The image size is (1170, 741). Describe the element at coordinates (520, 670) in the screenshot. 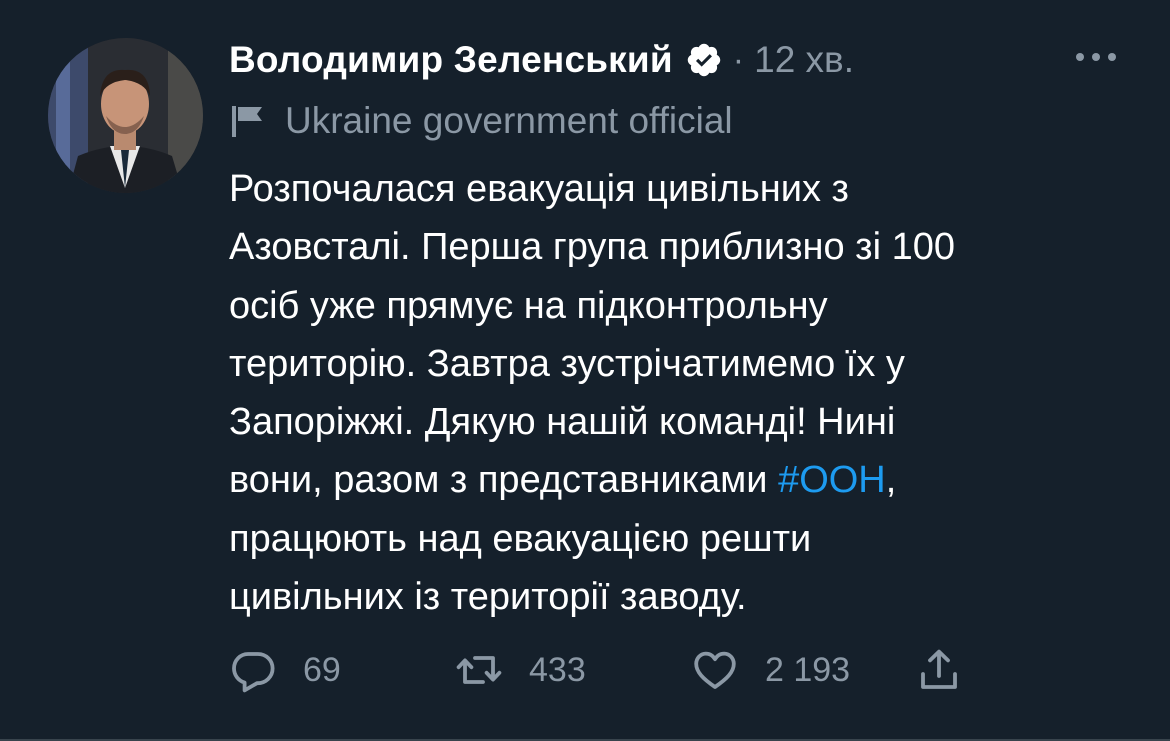

I see `retweet-button: 433` at that location.